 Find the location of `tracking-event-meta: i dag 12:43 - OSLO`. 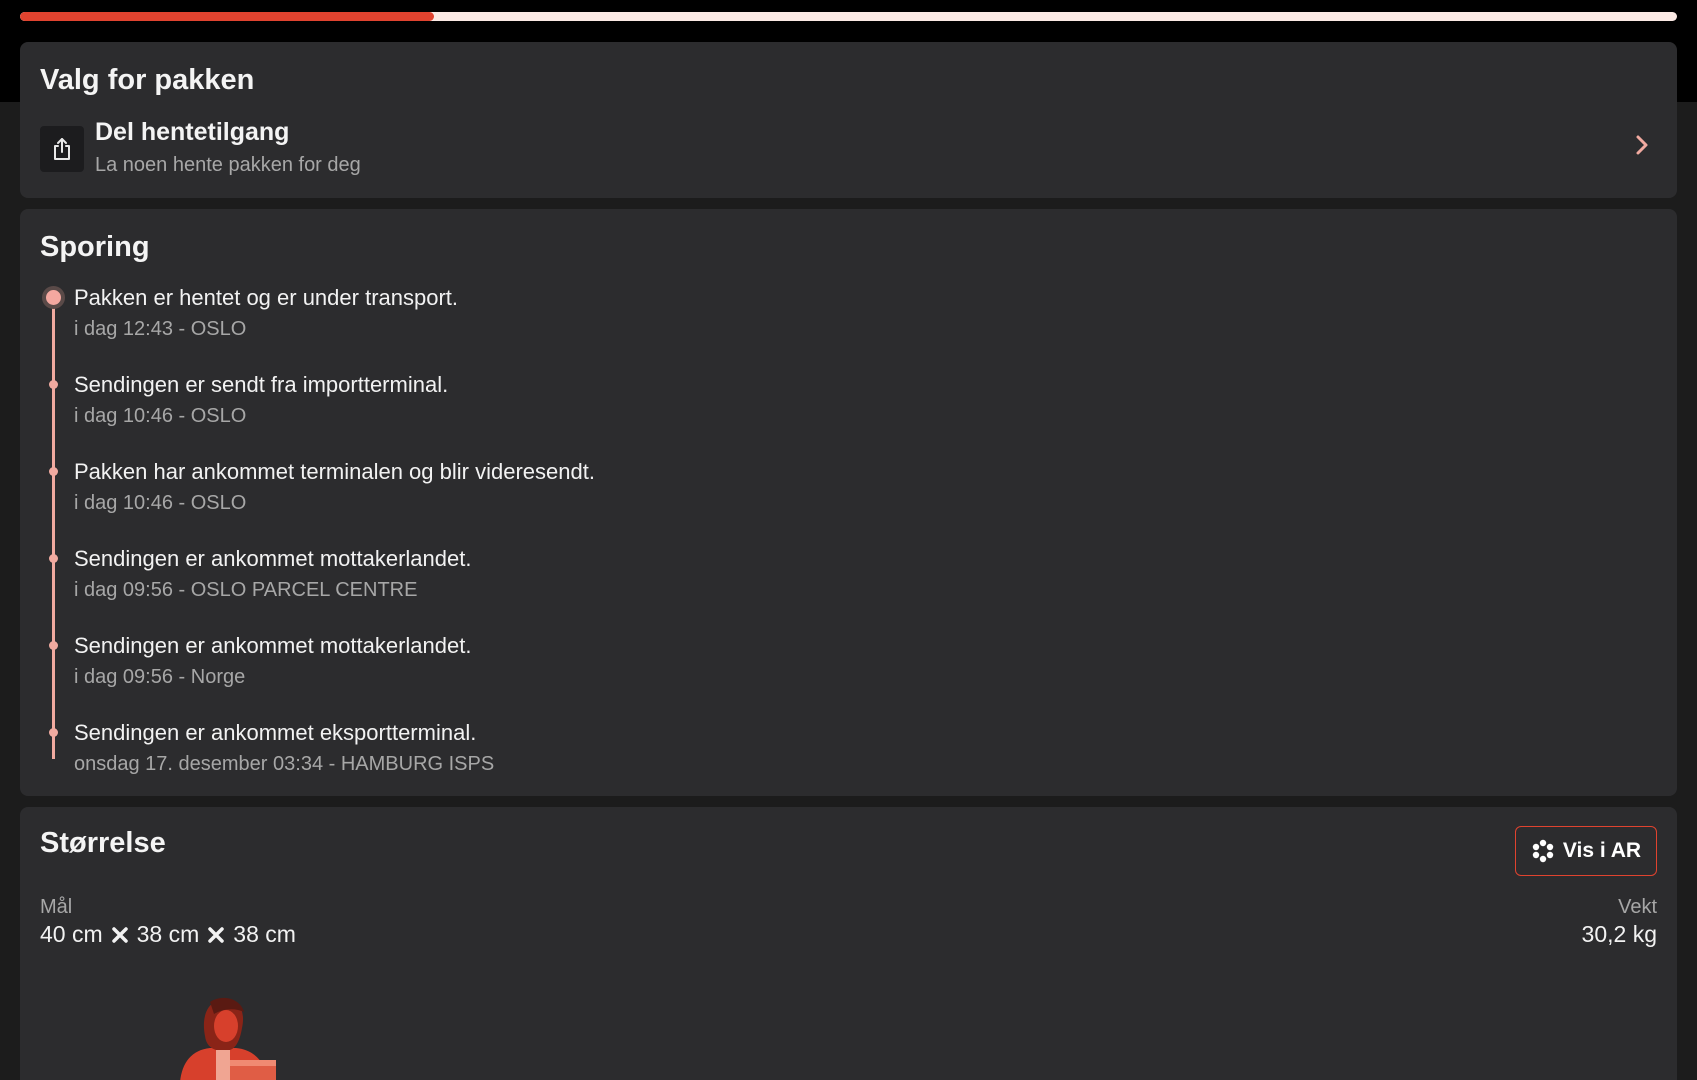

tracking-event-meta: i dag 12:43 - OSLO is located at coordinates (160, 329).